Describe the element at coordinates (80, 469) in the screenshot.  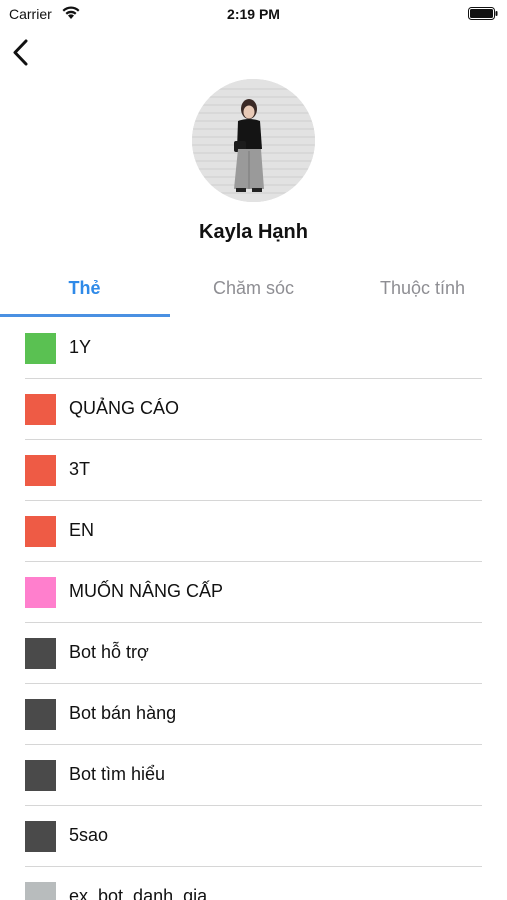
I see `tag-label: 3T` at that location.